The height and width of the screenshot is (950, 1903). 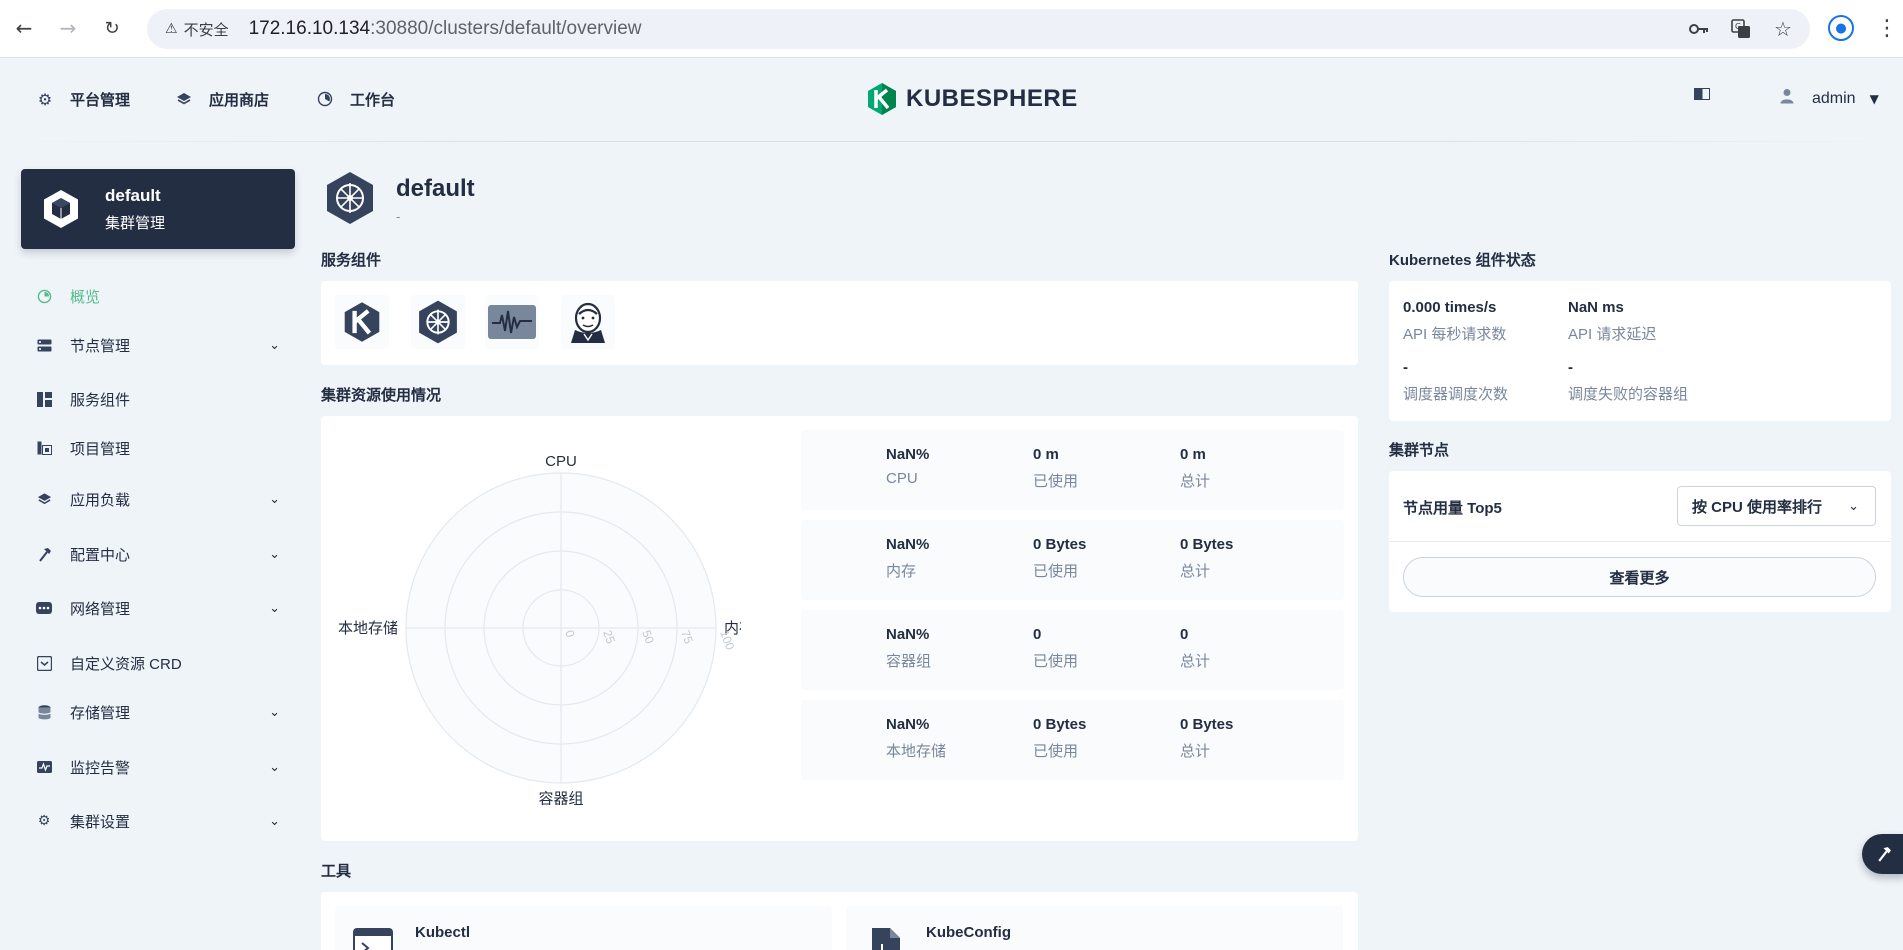 What do you see at coordinates (1450, 307) in the screenshot?
I see `k8s-value: 0.000 times/s` at bounding box center [1450, 307].